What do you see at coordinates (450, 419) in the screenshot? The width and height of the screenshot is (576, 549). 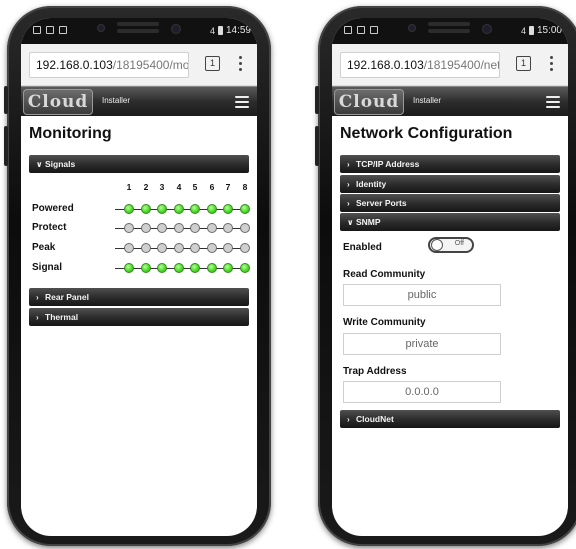 I see `section-cloudnet: › CloudNet` at bounding box center [450, 419].